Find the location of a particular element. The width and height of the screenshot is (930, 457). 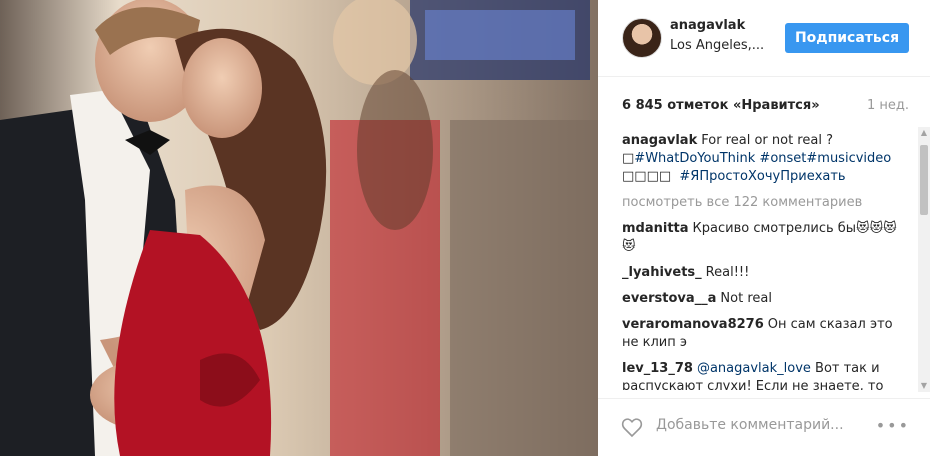

comment-username: mdanitta is located at coordinates (655, 228).